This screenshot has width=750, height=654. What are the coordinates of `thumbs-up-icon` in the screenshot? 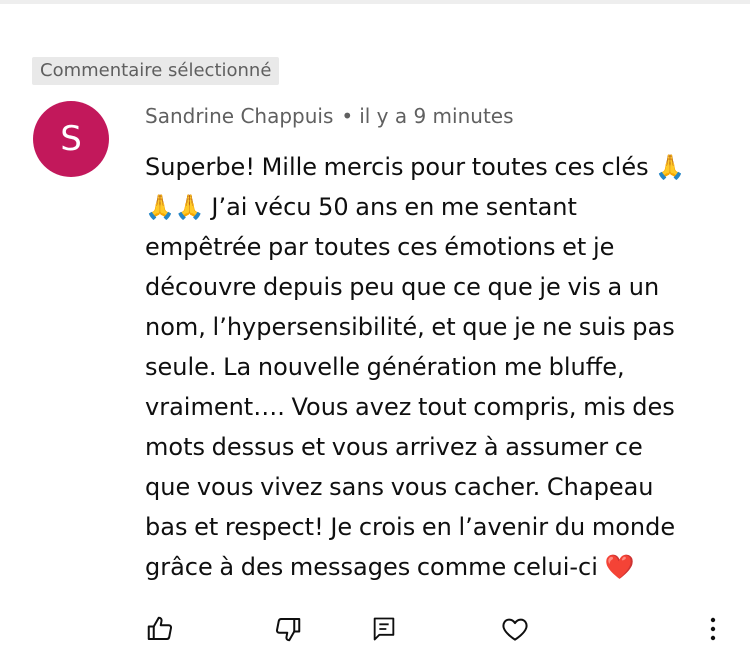 It's located at (160, 628).